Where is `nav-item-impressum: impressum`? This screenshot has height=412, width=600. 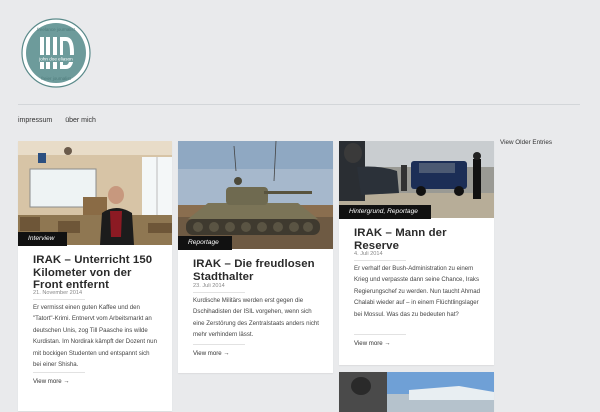 nav-item-impressum: impressum is located at coordinates (35, 120).